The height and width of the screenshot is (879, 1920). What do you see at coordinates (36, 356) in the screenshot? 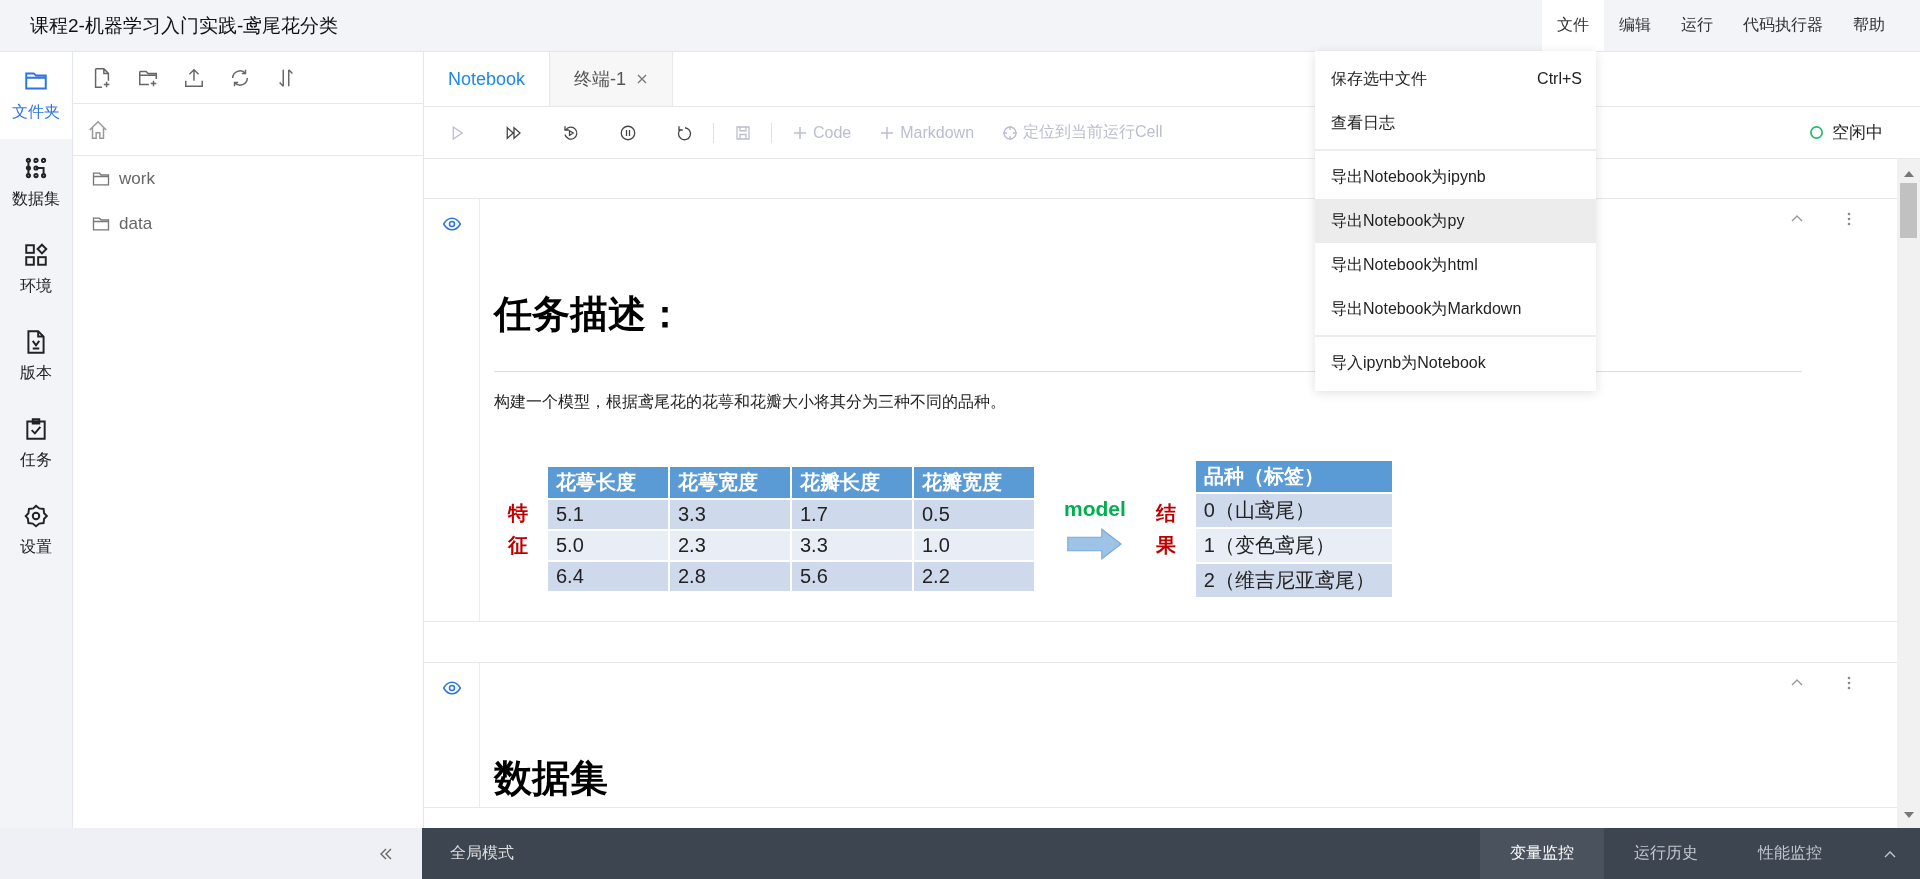
I see `sidebar-item: 版本` at bounding box center [36, 356].